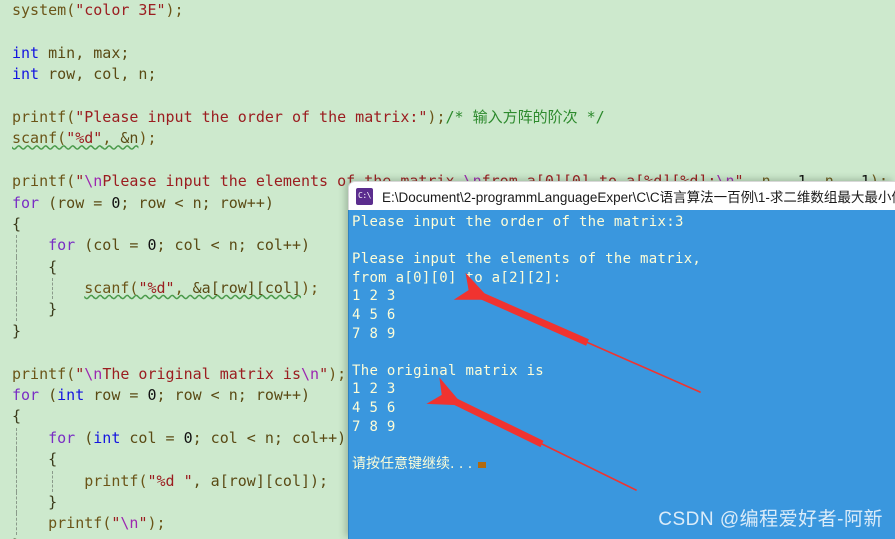  I want to click on console-line-text: 请按任意键继续. . ., so click(412, 463).